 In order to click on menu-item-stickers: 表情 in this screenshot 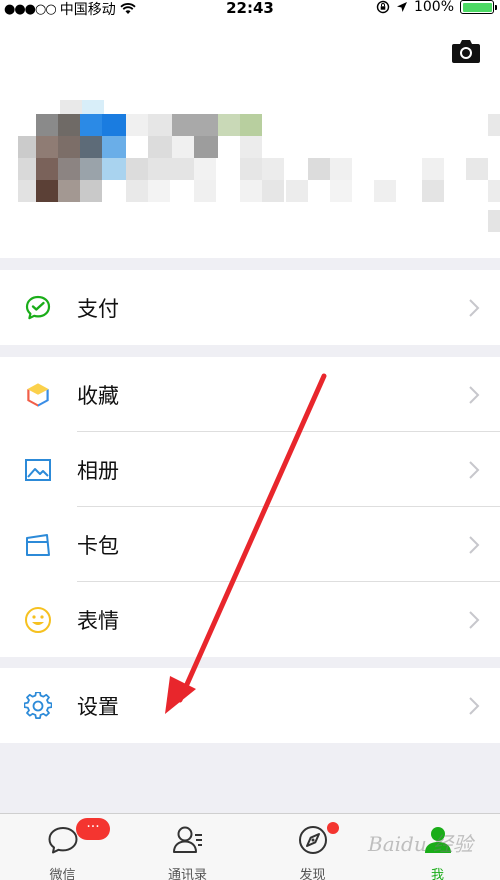, I will do `click(250, 619)`.